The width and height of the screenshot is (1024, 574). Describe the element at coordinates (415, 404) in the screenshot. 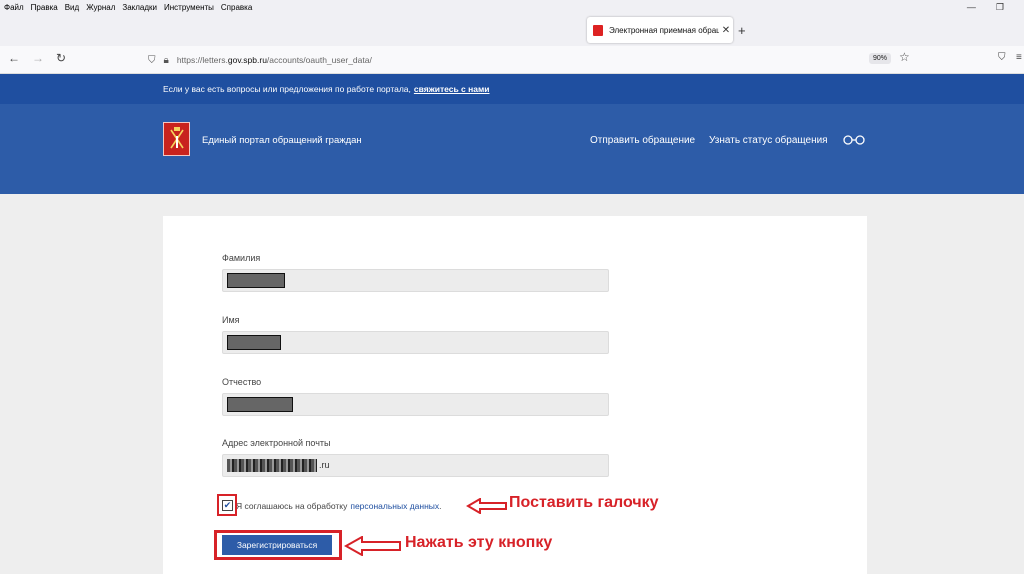

I see `patronymic-field` at that location.